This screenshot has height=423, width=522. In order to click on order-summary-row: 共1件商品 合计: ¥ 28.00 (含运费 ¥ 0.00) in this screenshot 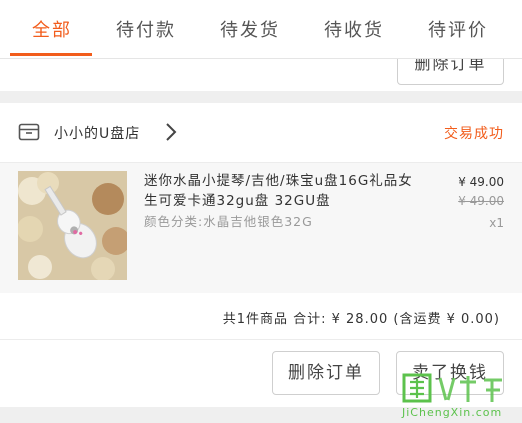, I will do `click(261, 316)`.